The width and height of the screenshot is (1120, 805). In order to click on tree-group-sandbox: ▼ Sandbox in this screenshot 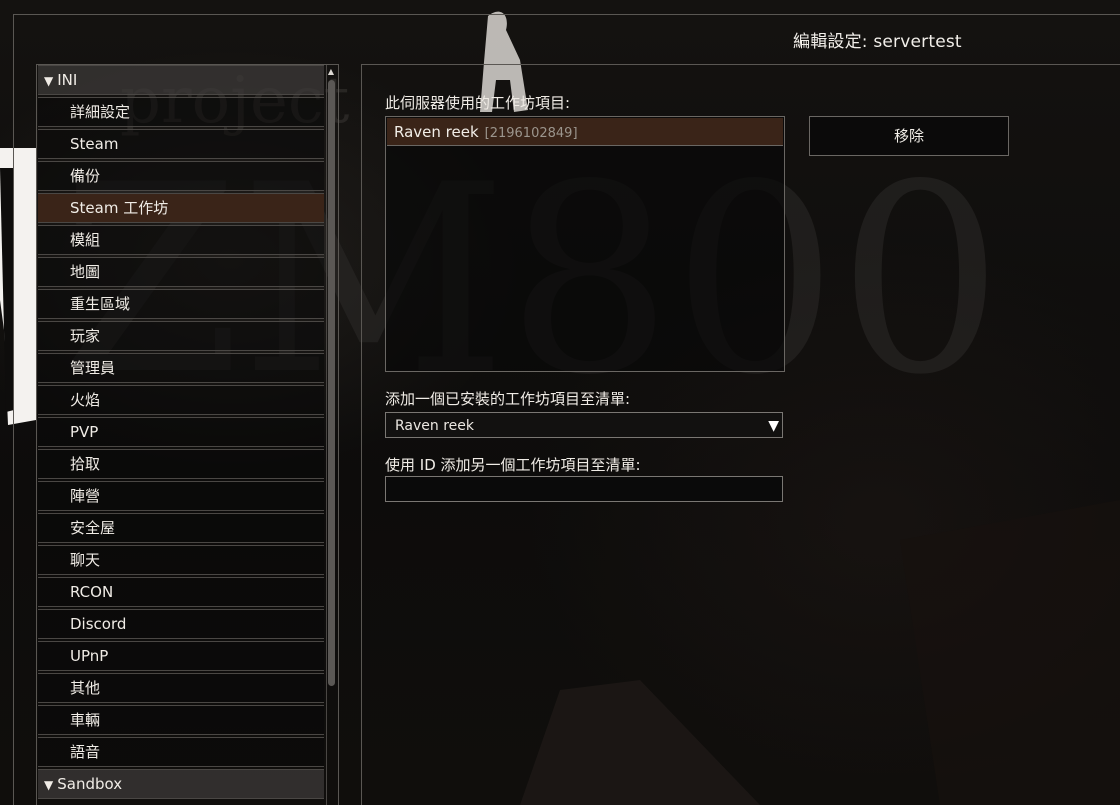, I will do `click(181, 784)`.